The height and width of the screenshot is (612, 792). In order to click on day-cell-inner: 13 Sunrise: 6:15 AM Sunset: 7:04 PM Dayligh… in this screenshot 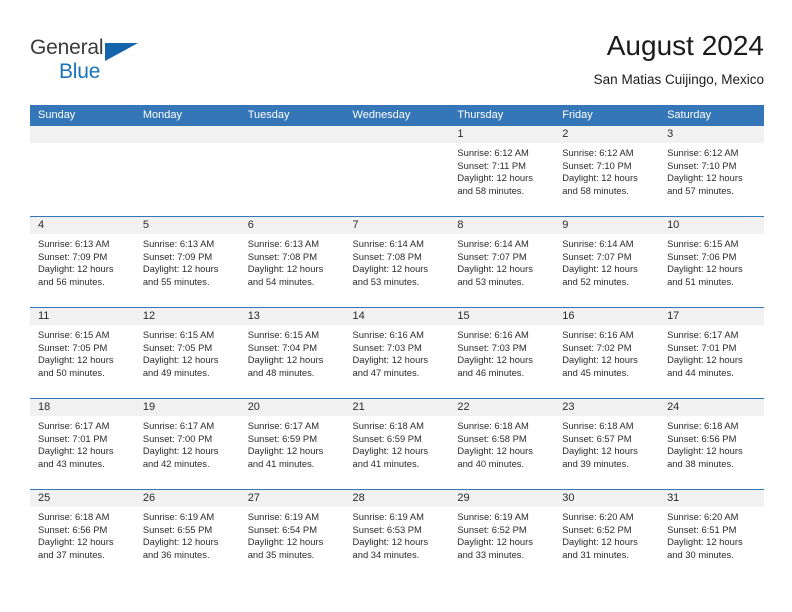, I will do `click(292, 353)`.